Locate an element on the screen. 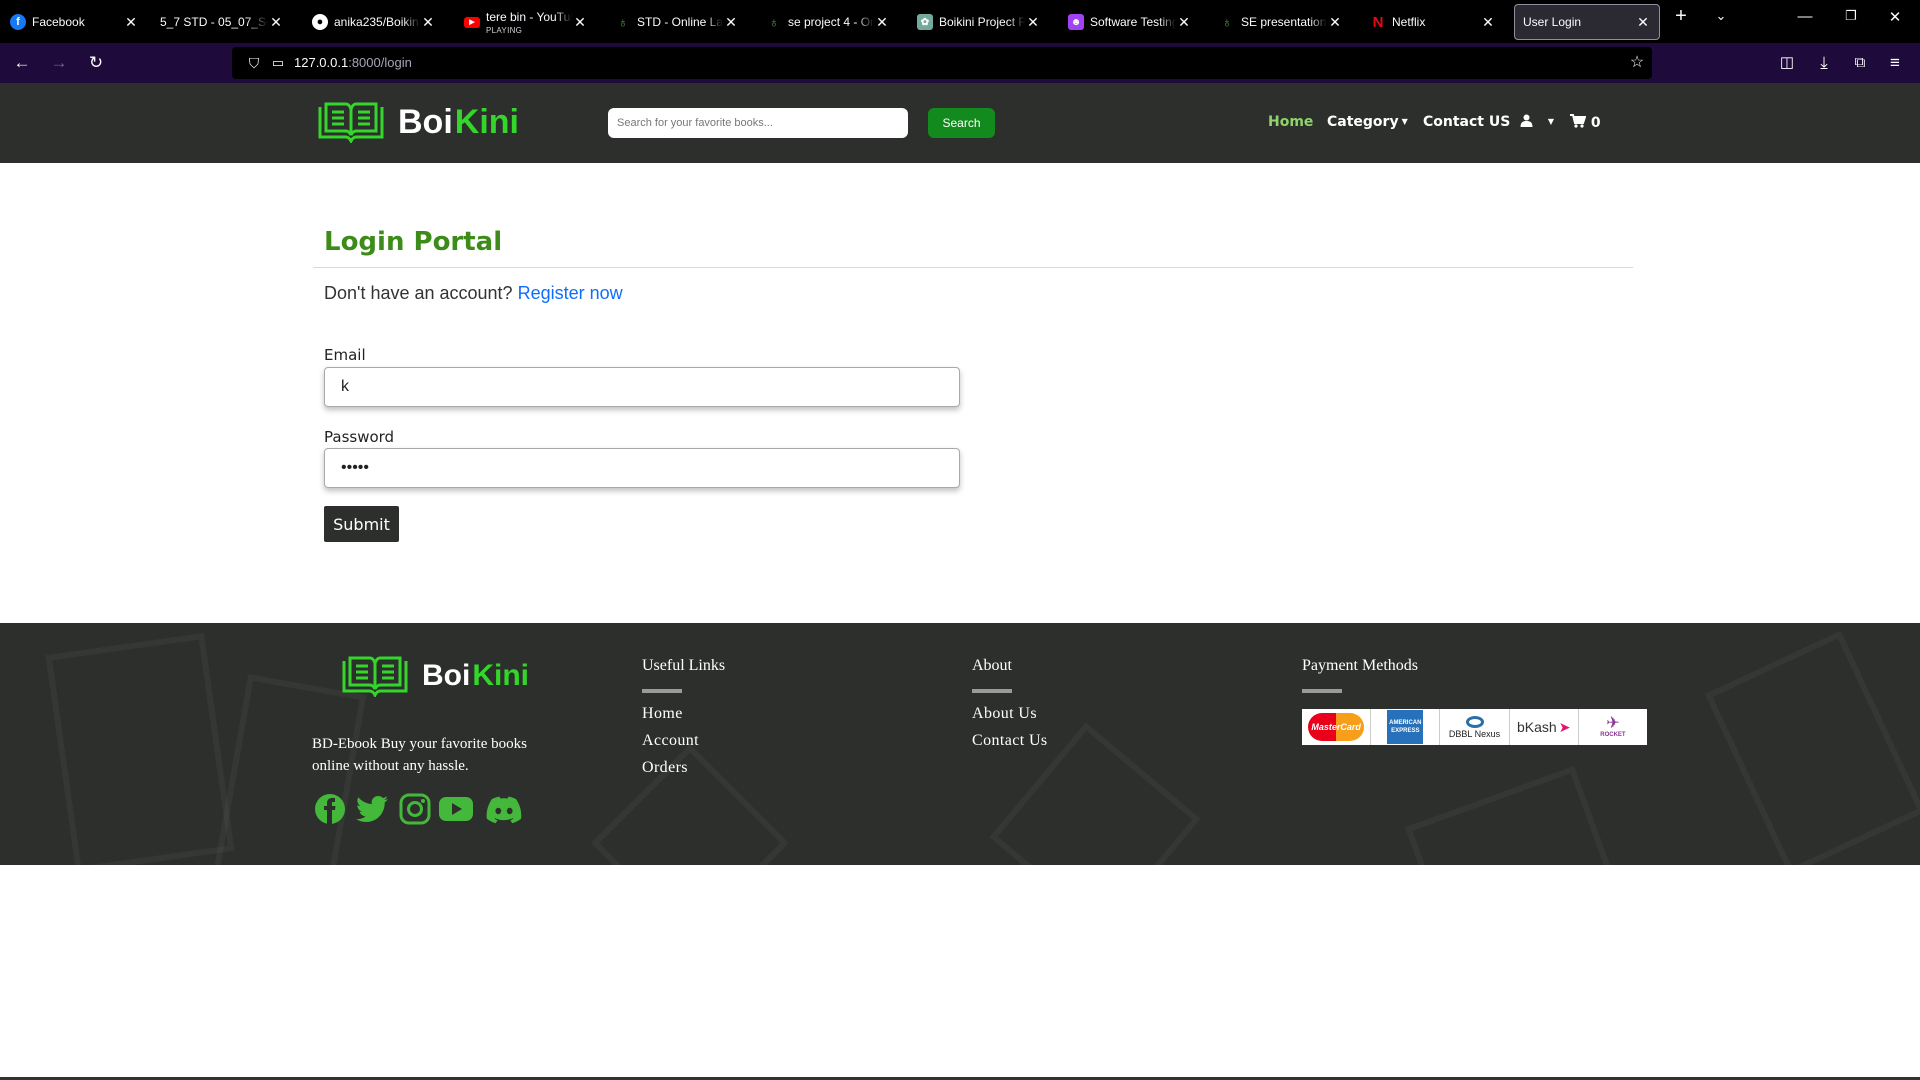 The image size is (1920, 1080). register-prompt: Don't have an account? Register now is located at coordinates (473, 293).